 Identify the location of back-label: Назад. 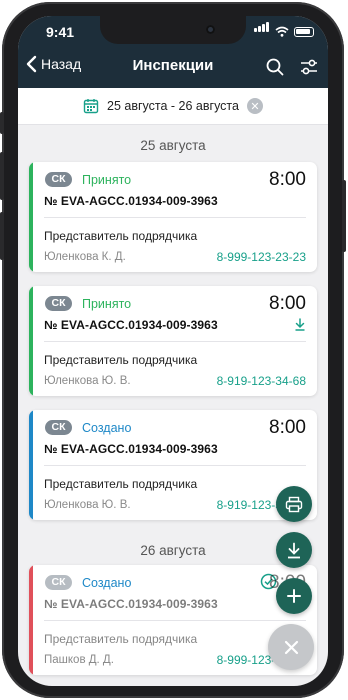
(61, 64).